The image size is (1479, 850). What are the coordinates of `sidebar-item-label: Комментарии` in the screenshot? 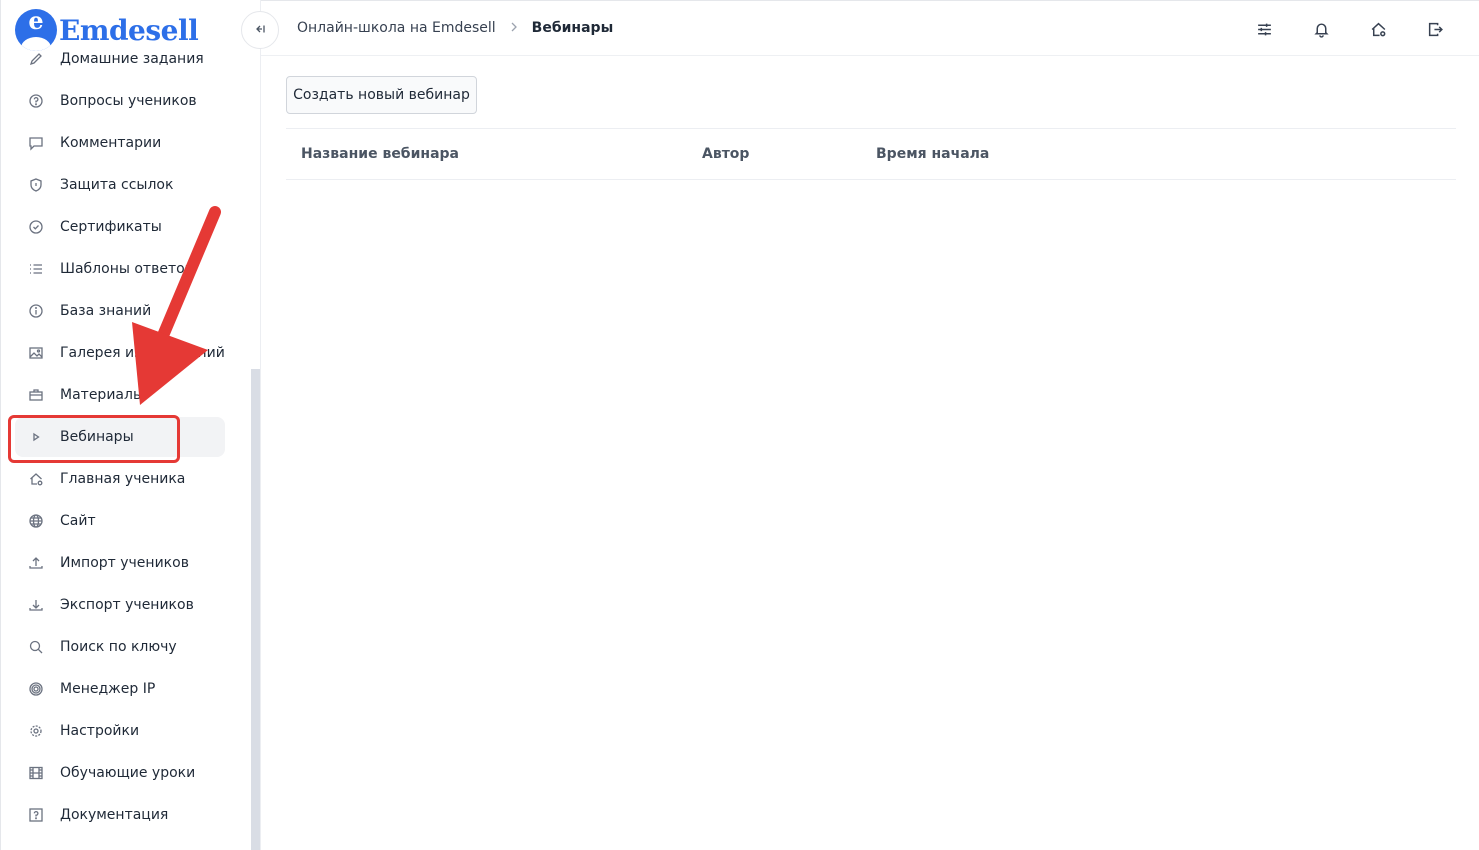 It's located at (111, 143).